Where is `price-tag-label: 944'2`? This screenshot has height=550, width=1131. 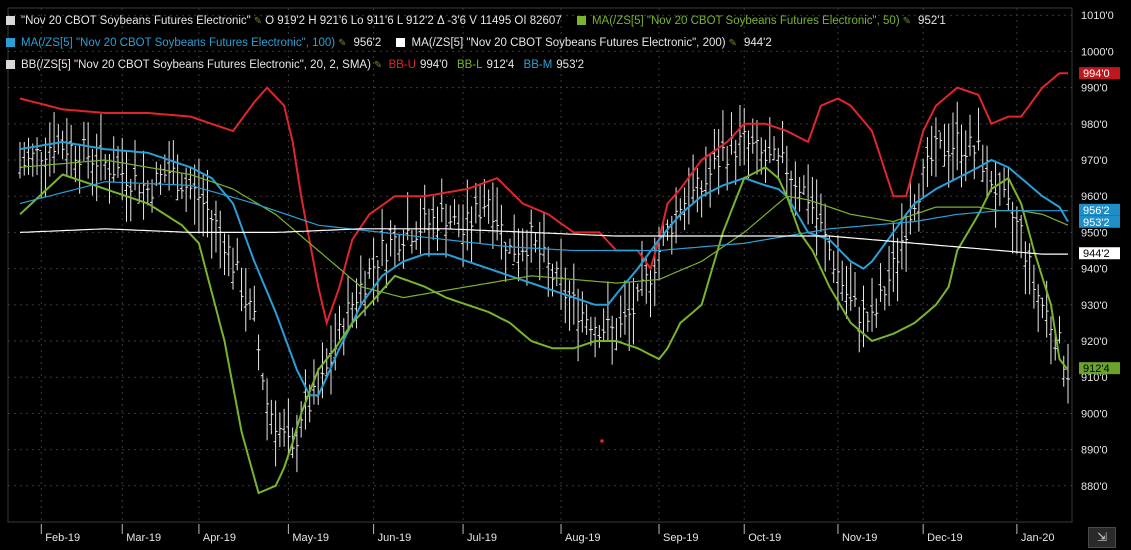 price-tag-label: 944'2 is located at coordinates (1096, 254).